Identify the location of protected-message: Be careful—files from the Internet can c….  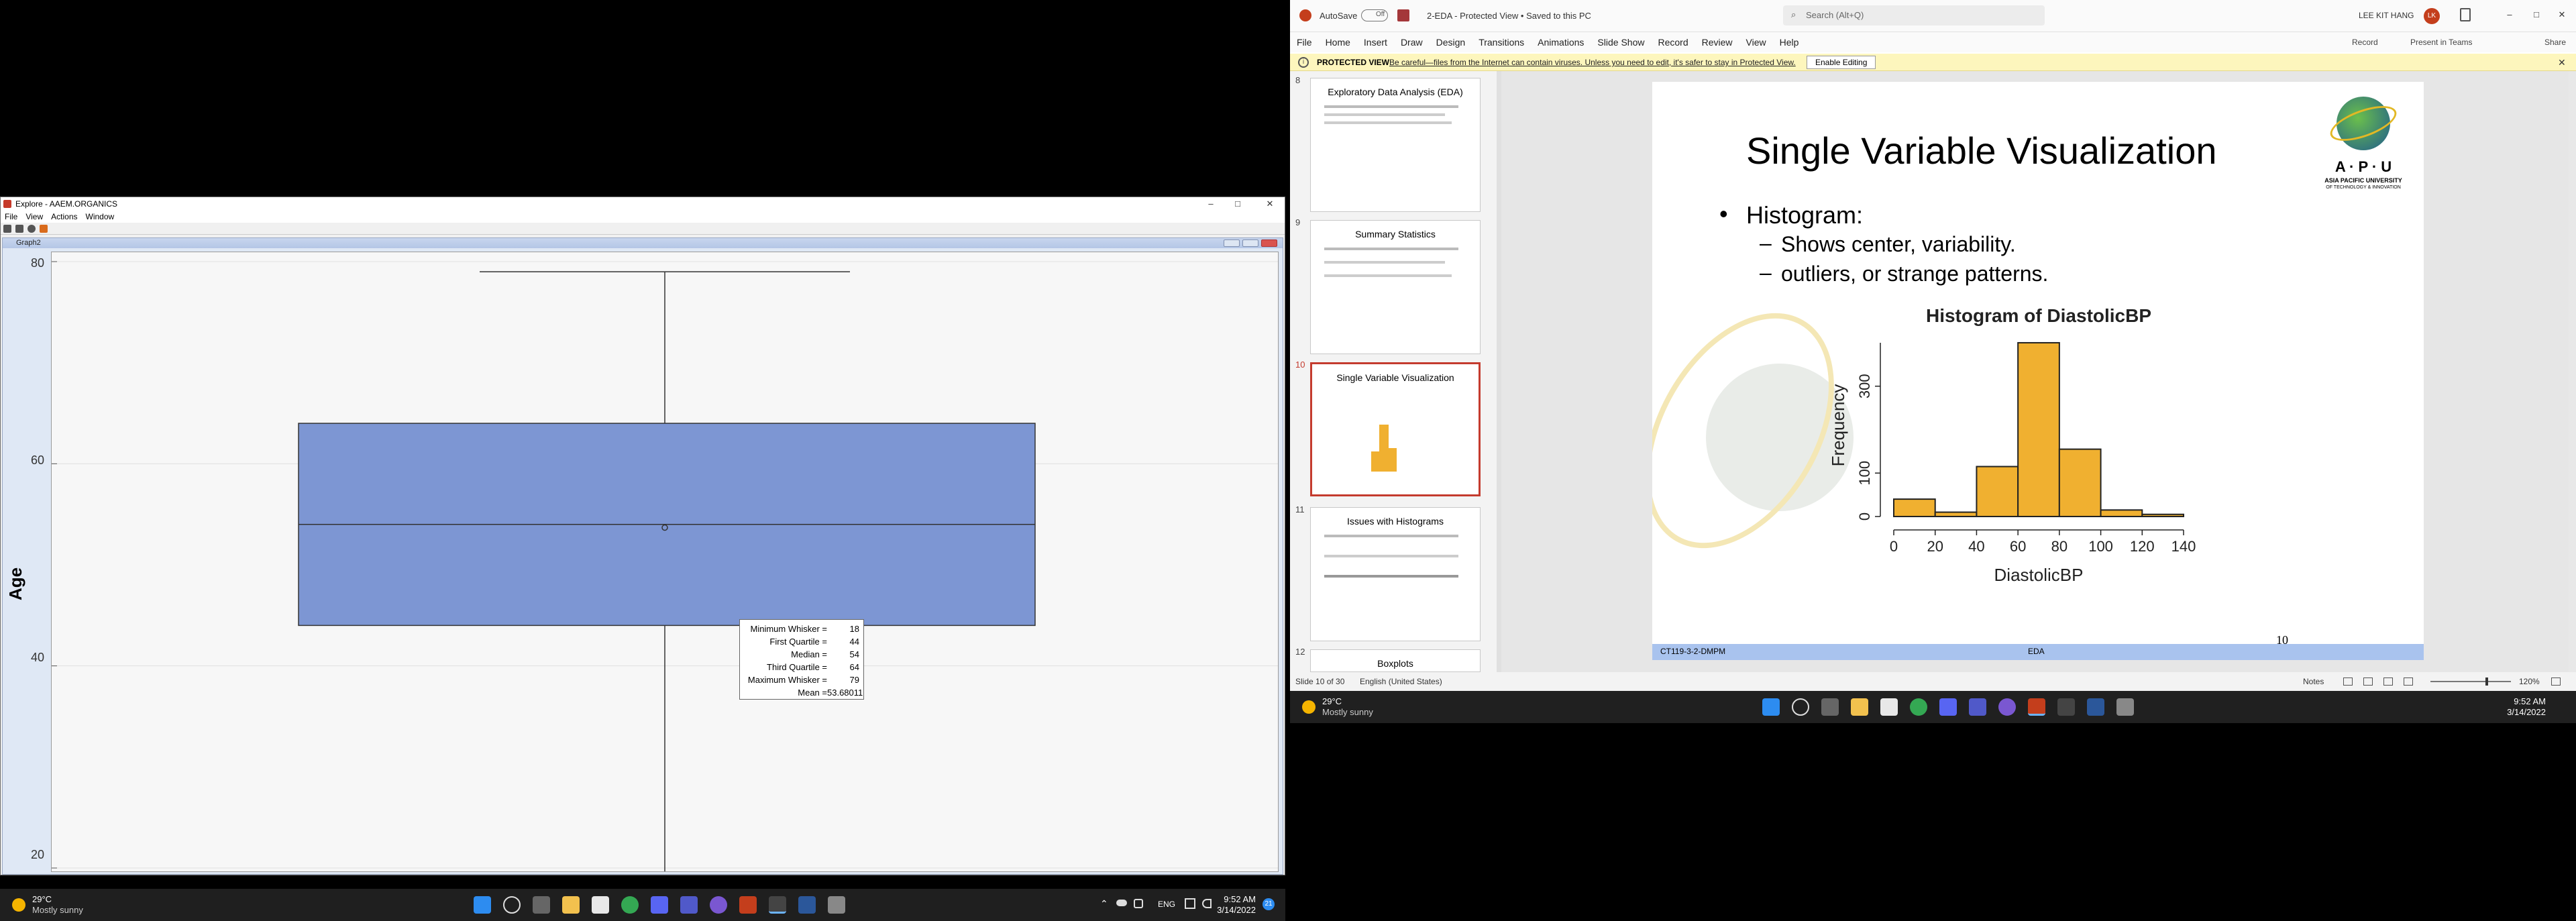
(1592, 62).